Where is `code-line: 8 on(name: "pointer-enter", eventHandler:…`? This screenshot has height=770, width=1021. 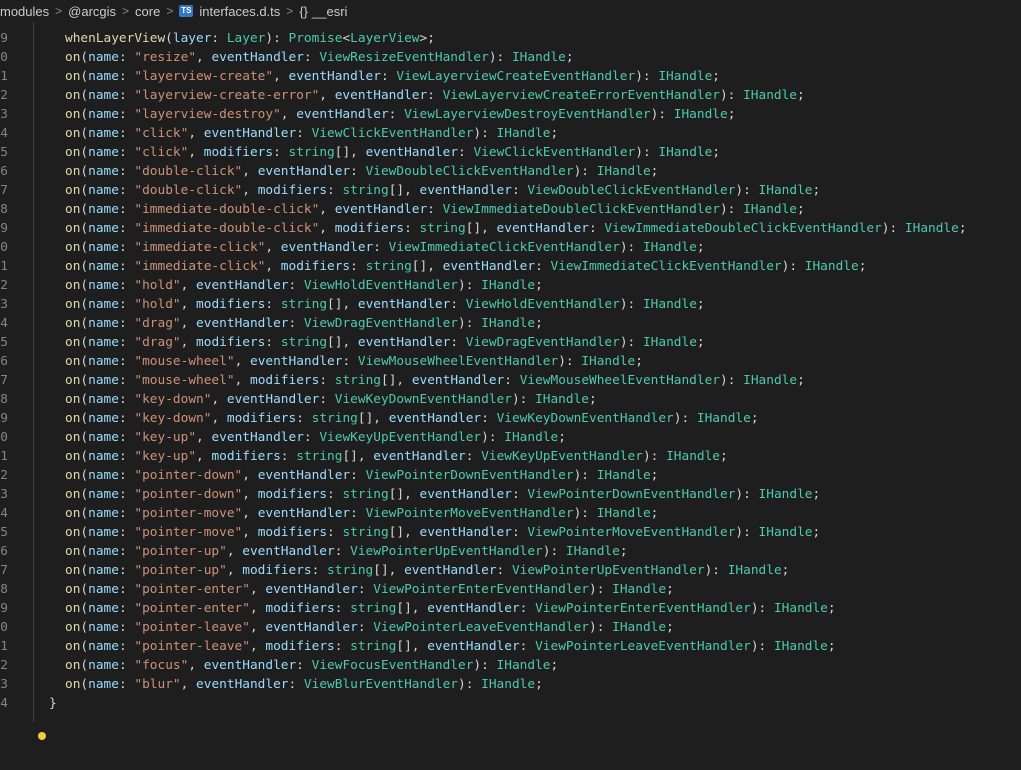
code-line: 8 on(name: "pointer-enter", eventHandler:… is located at coordinates (510, 589).